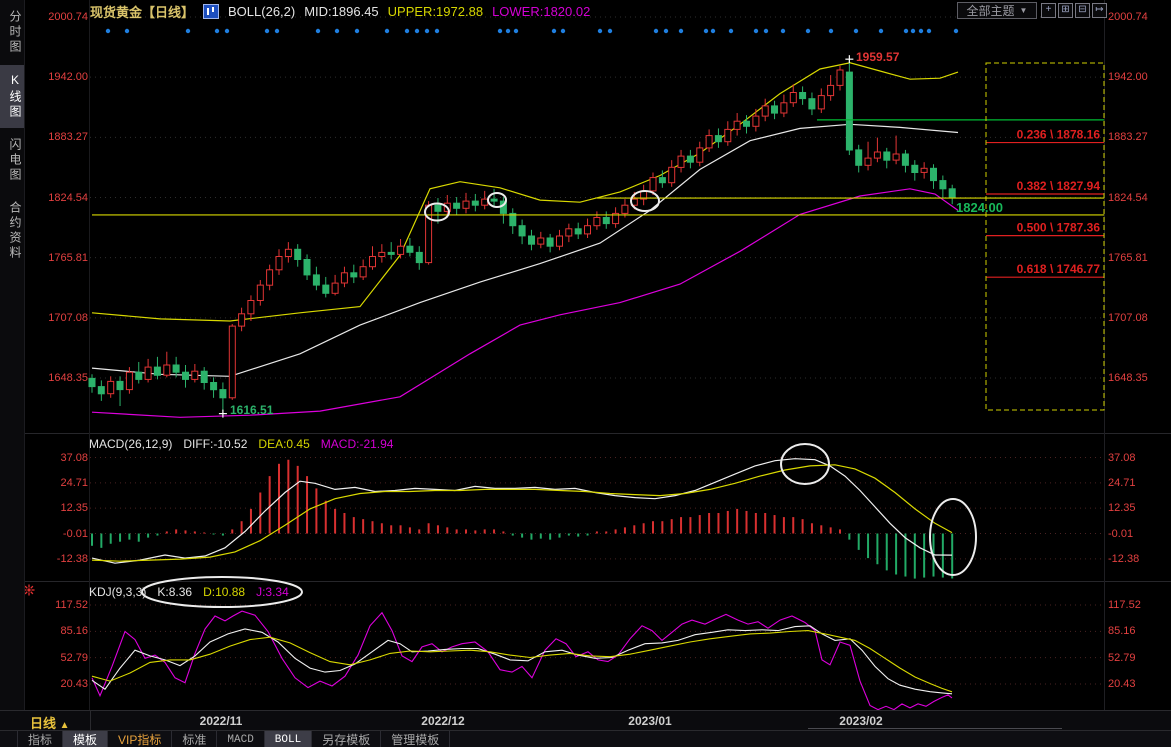 The image size is (1171, 747). I want to click on tab-manage-templates: 管理模板, so click(416, 739).